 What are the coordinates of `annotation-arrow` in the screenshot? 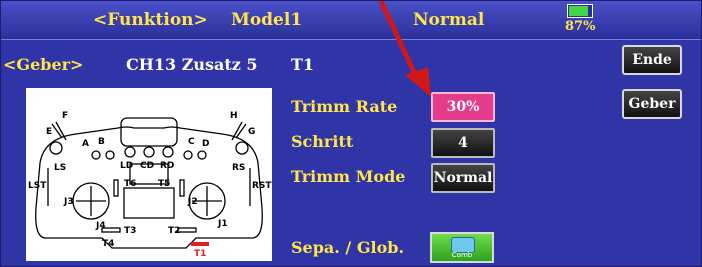 It's located at (404, 49).